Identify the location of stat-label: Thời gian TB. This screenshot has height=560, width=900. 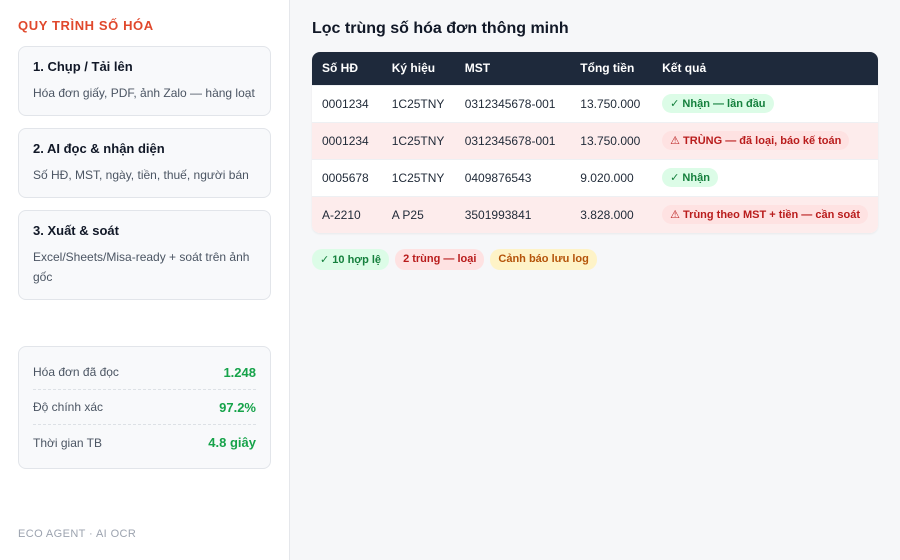
(68, 442).